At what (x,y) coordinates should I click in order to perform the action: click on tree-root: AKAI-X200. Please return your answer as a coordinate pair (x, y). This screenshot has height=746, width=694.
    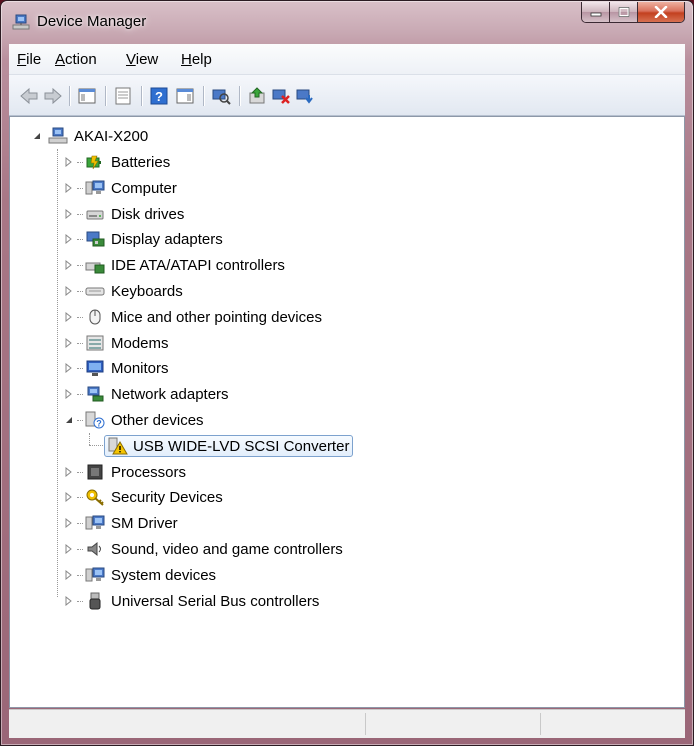
    Looking at the image, I should click on (90, 136).